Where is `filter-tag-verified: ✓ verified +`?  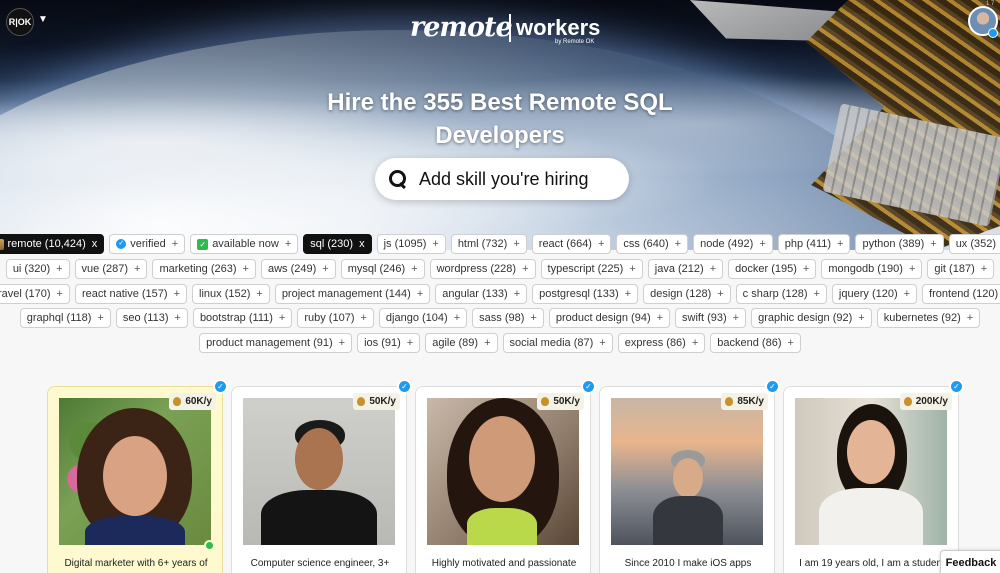 filter-tag-verified: ✓ verified + is located at coordinates (147, 244).